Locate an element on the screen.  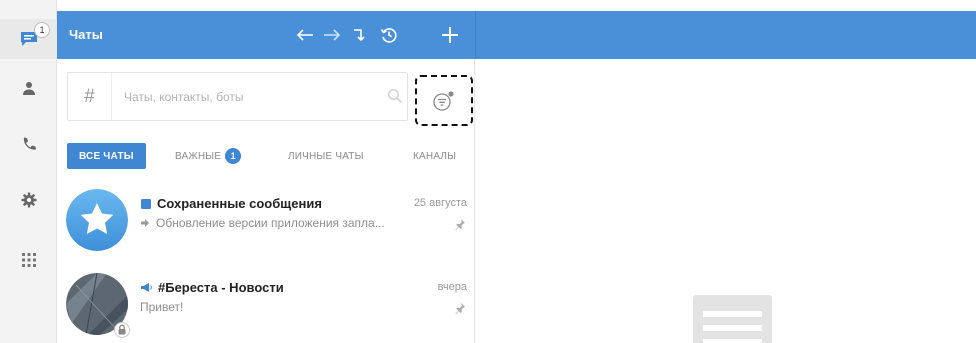
back-button is located at coordinates (305, 35).